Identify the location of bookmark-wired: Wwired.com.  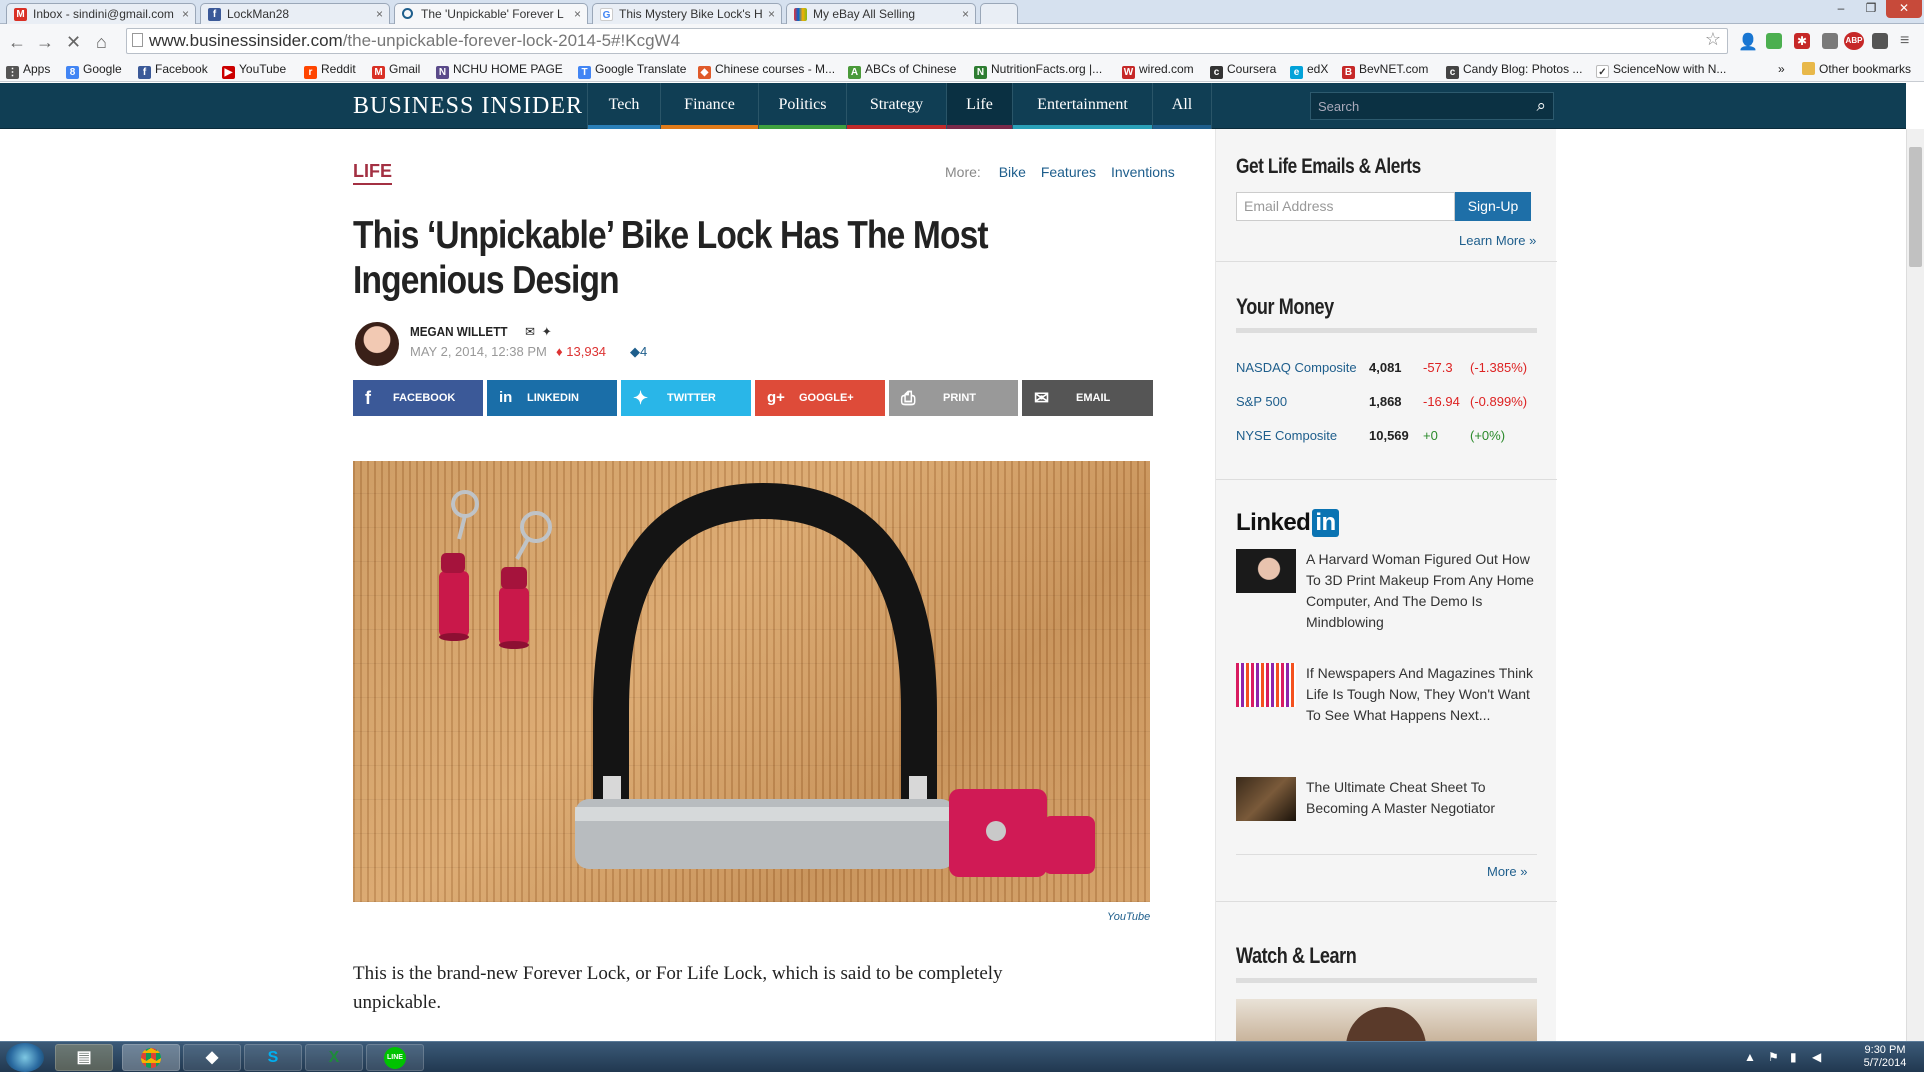
(1158, 70).